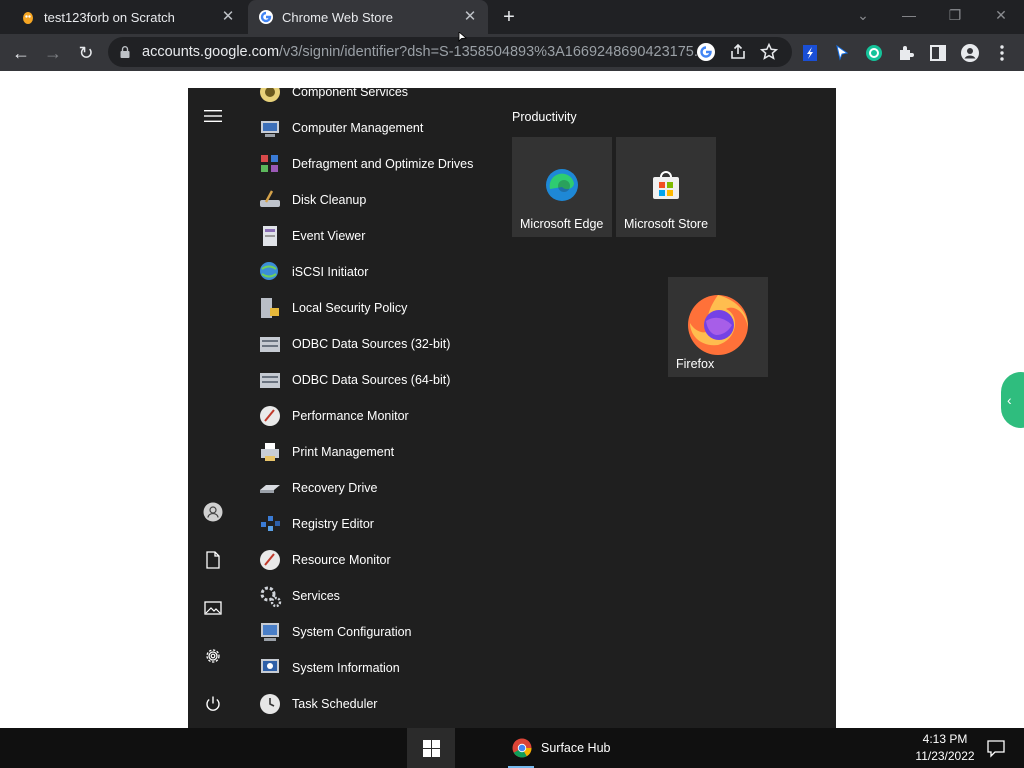  Describe the element at coordinates (945, 748) in the screenshot. I see `system-clock: 4:13 PM 11/23/2022` at that location.